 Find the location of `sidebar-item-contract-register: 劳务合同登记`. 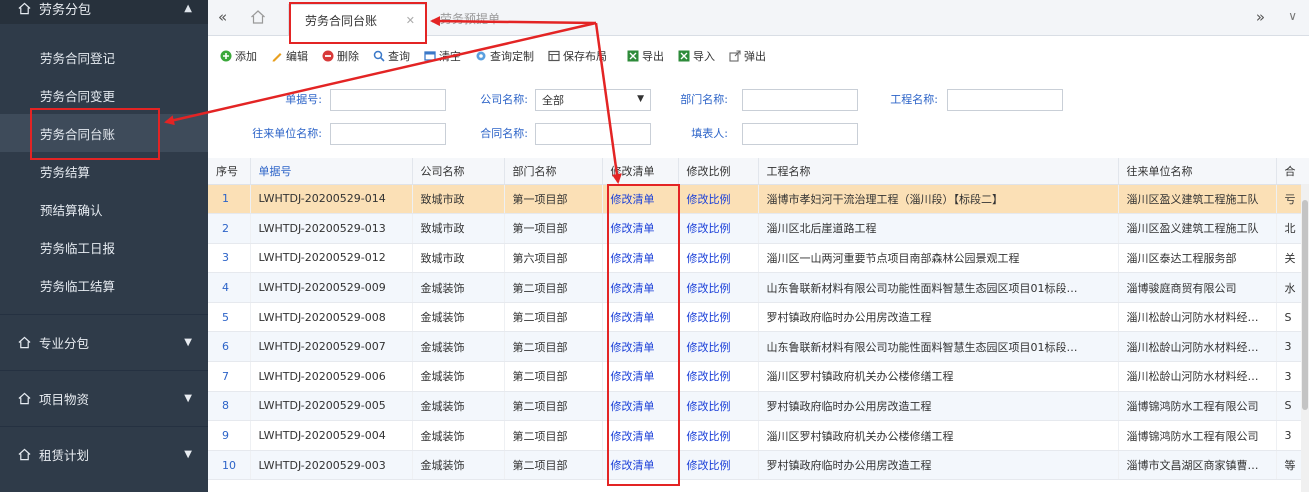

sidebar-item-contract-register: 劳务合同登记 is located at coordinates (104, 57).